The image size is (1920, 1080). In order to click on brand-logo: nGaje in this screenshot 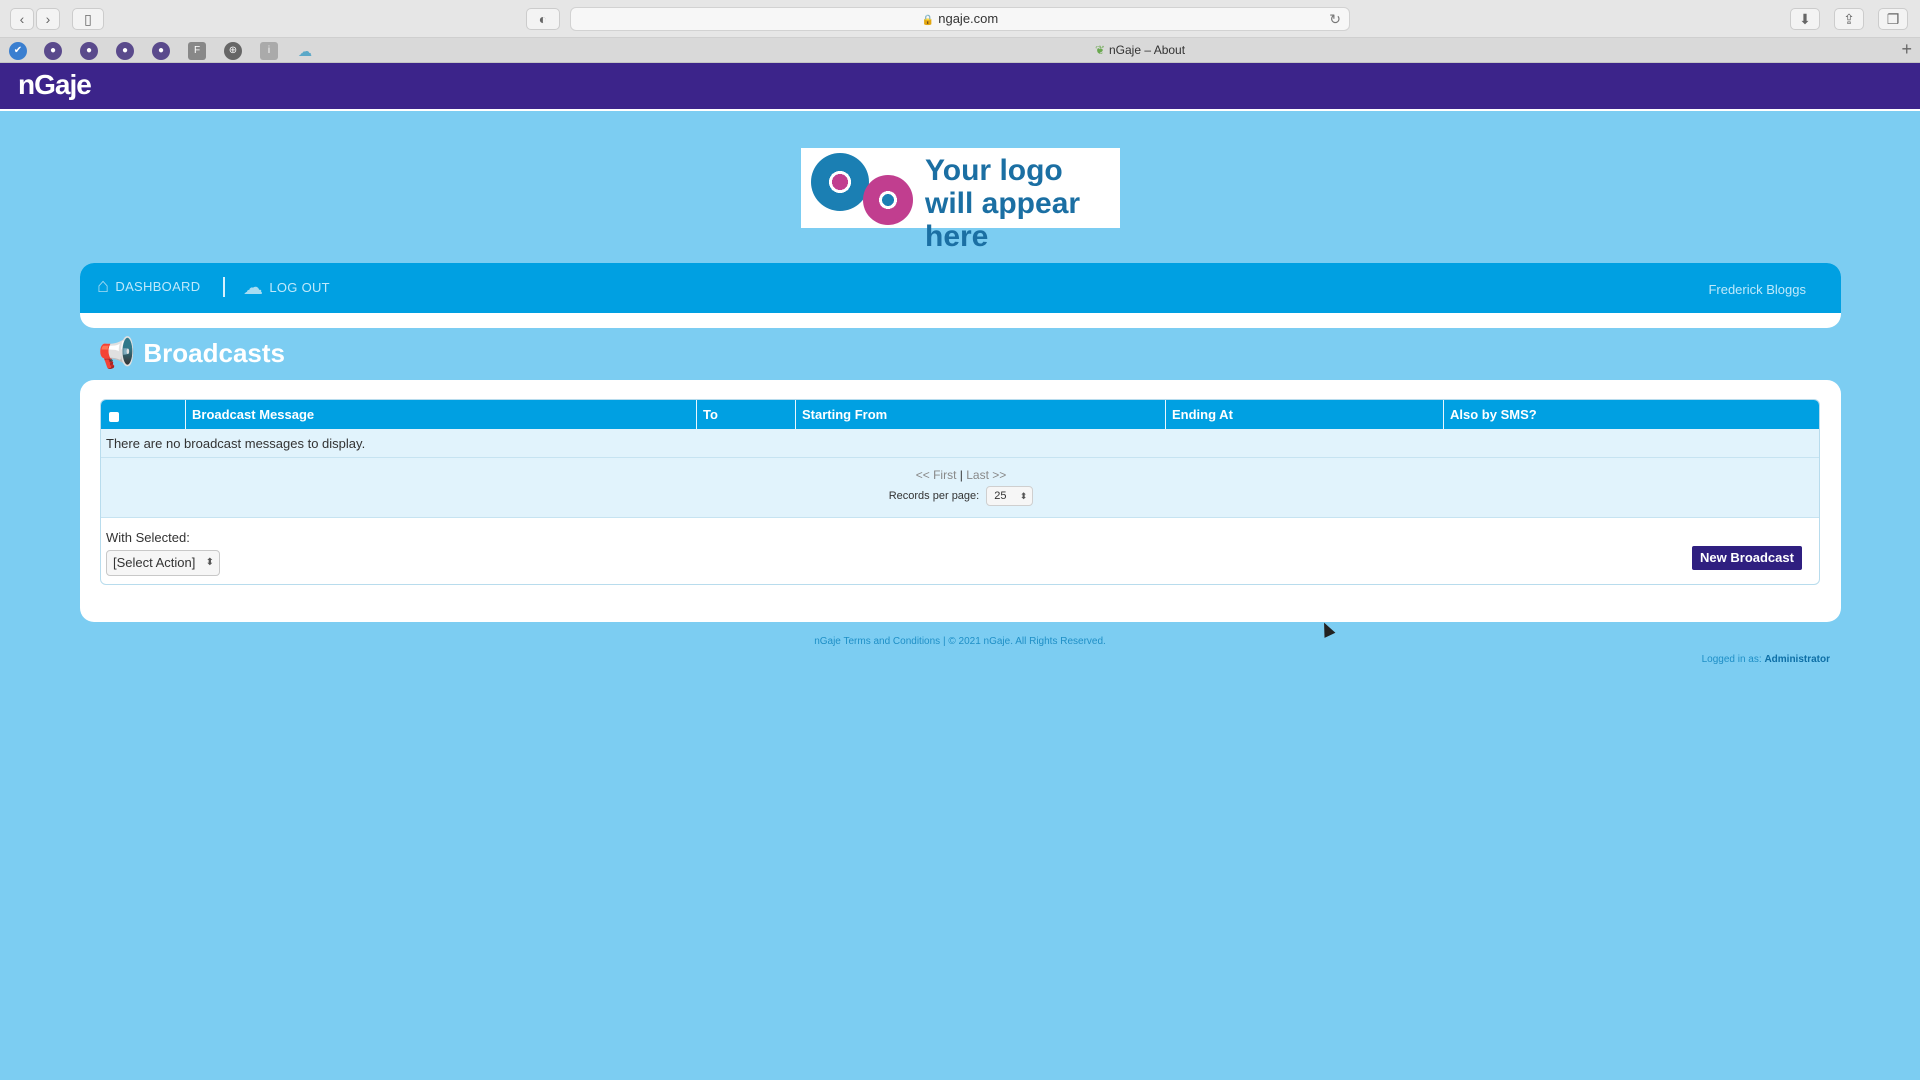, I will do `click(55, 85)`.